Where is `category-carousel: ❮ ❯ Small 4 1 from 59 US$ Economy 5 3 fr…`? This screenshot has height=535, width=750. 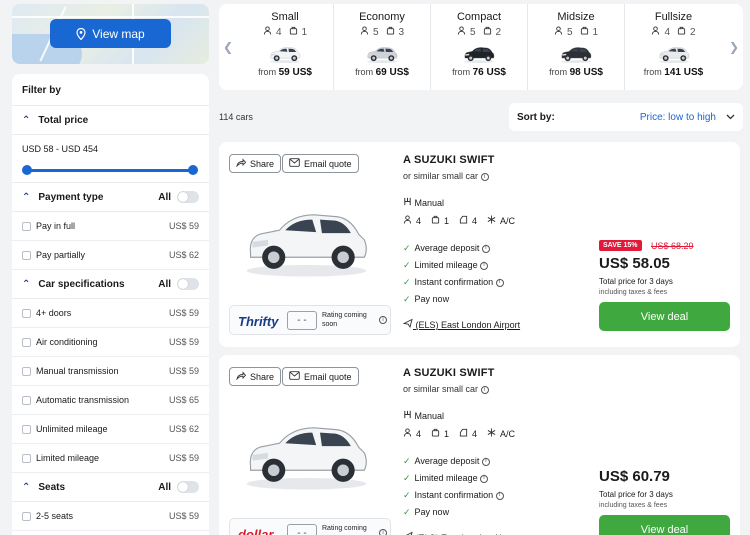 category-carousel: ❮ ❯ Small 4 1 from 59 US$ Economy 5 3 fr… is located at coordinates (481, 47).